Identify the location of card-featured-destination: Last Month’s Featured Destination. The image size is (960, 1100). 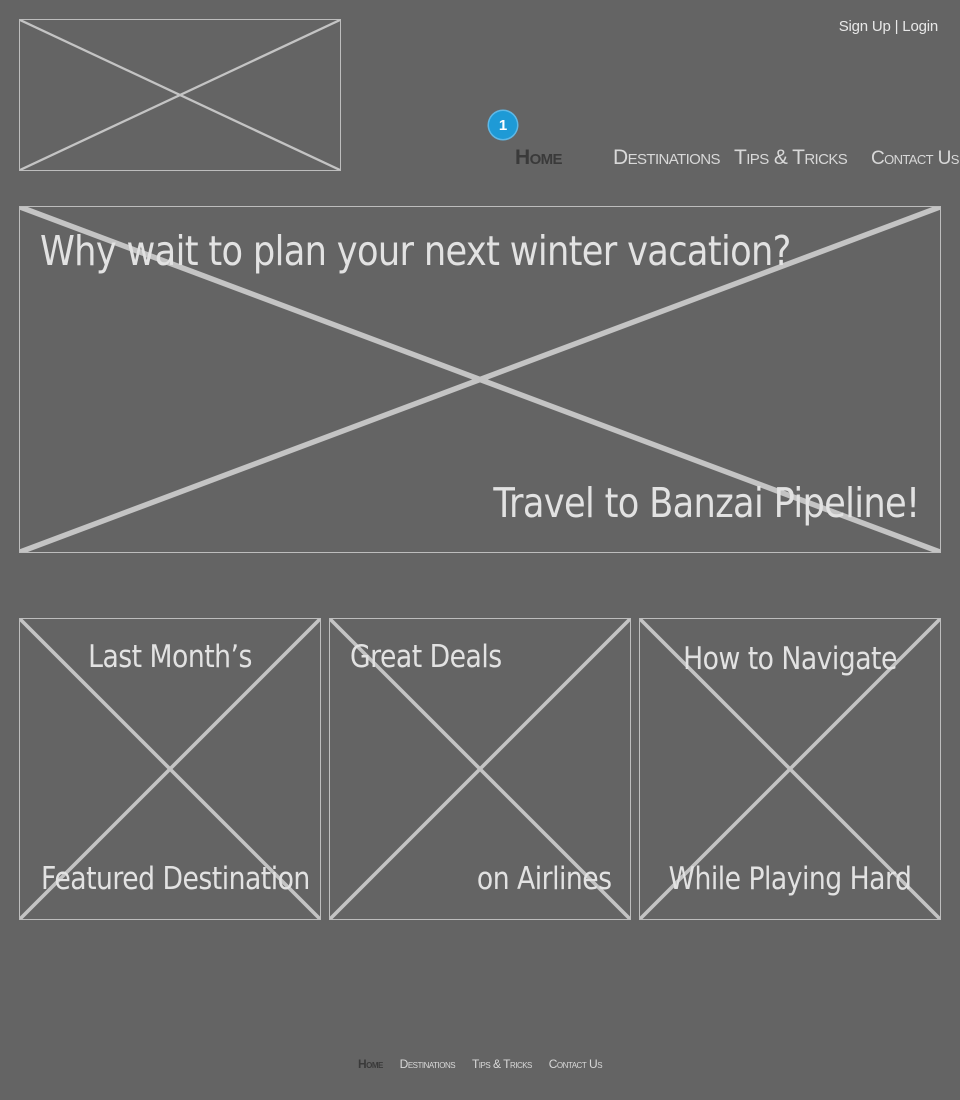
(170, 769).